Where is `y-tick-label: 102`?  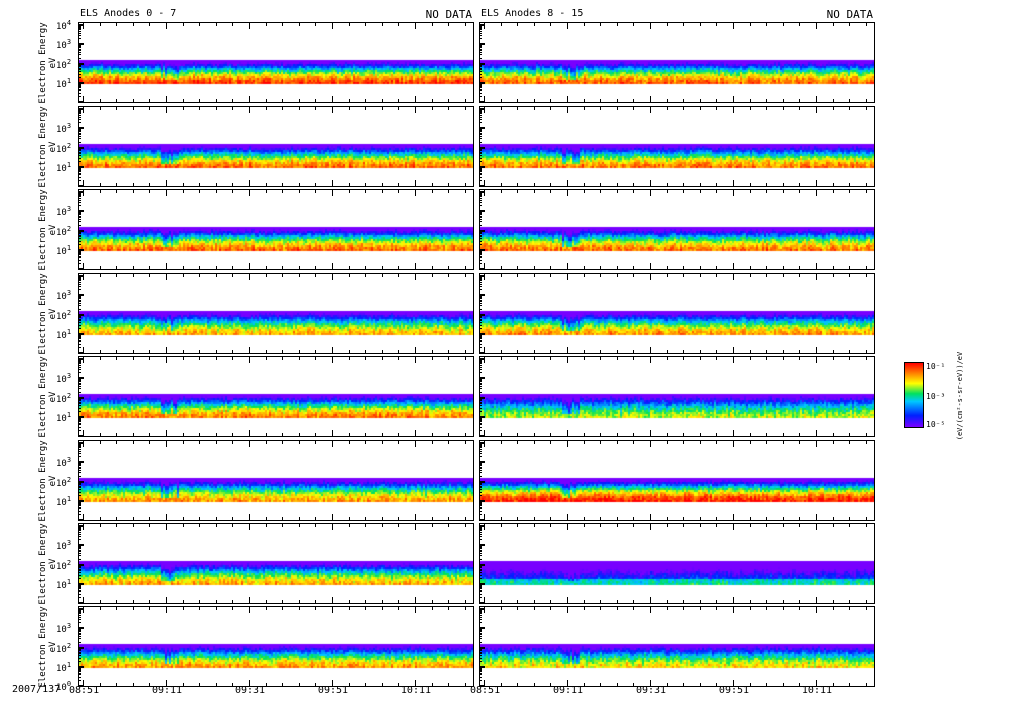
y-tick-label: 102 is located at coordinates (64, 398).